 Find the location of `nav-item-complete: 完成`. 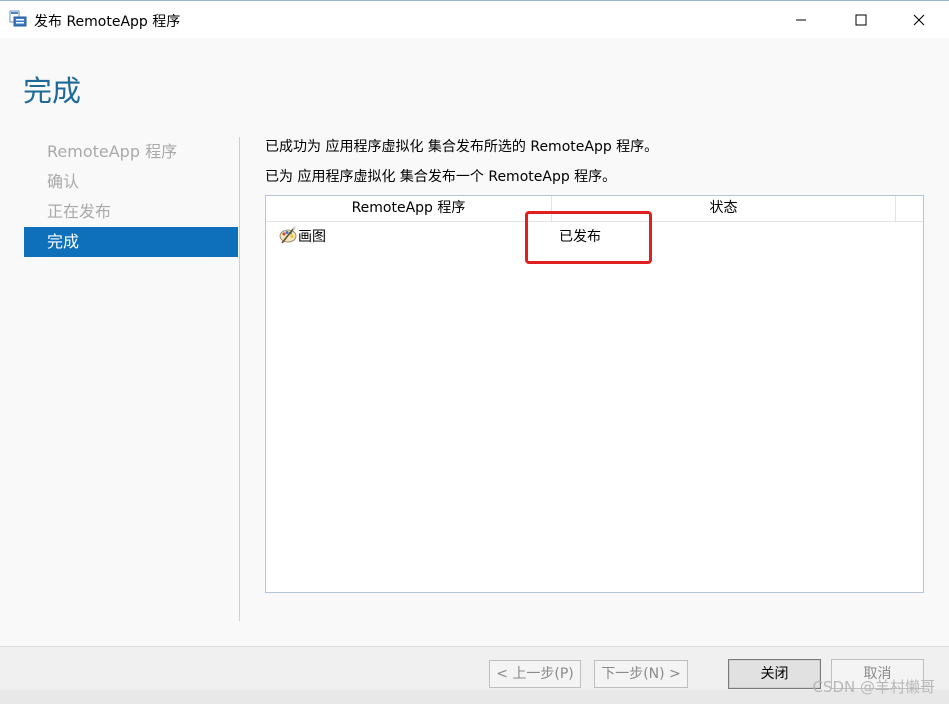

nav-item-complete: 完成 is located at coordinates (131, 242).